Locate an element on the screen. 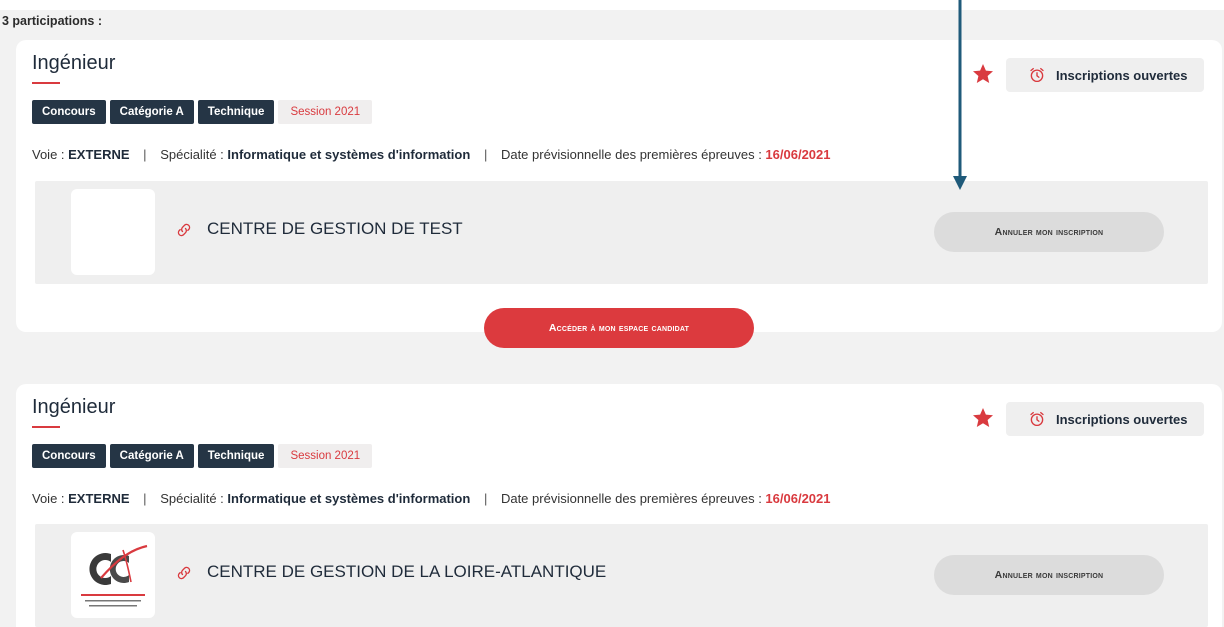  participations-count: 3 participations : is located at coordinates (52, 21).